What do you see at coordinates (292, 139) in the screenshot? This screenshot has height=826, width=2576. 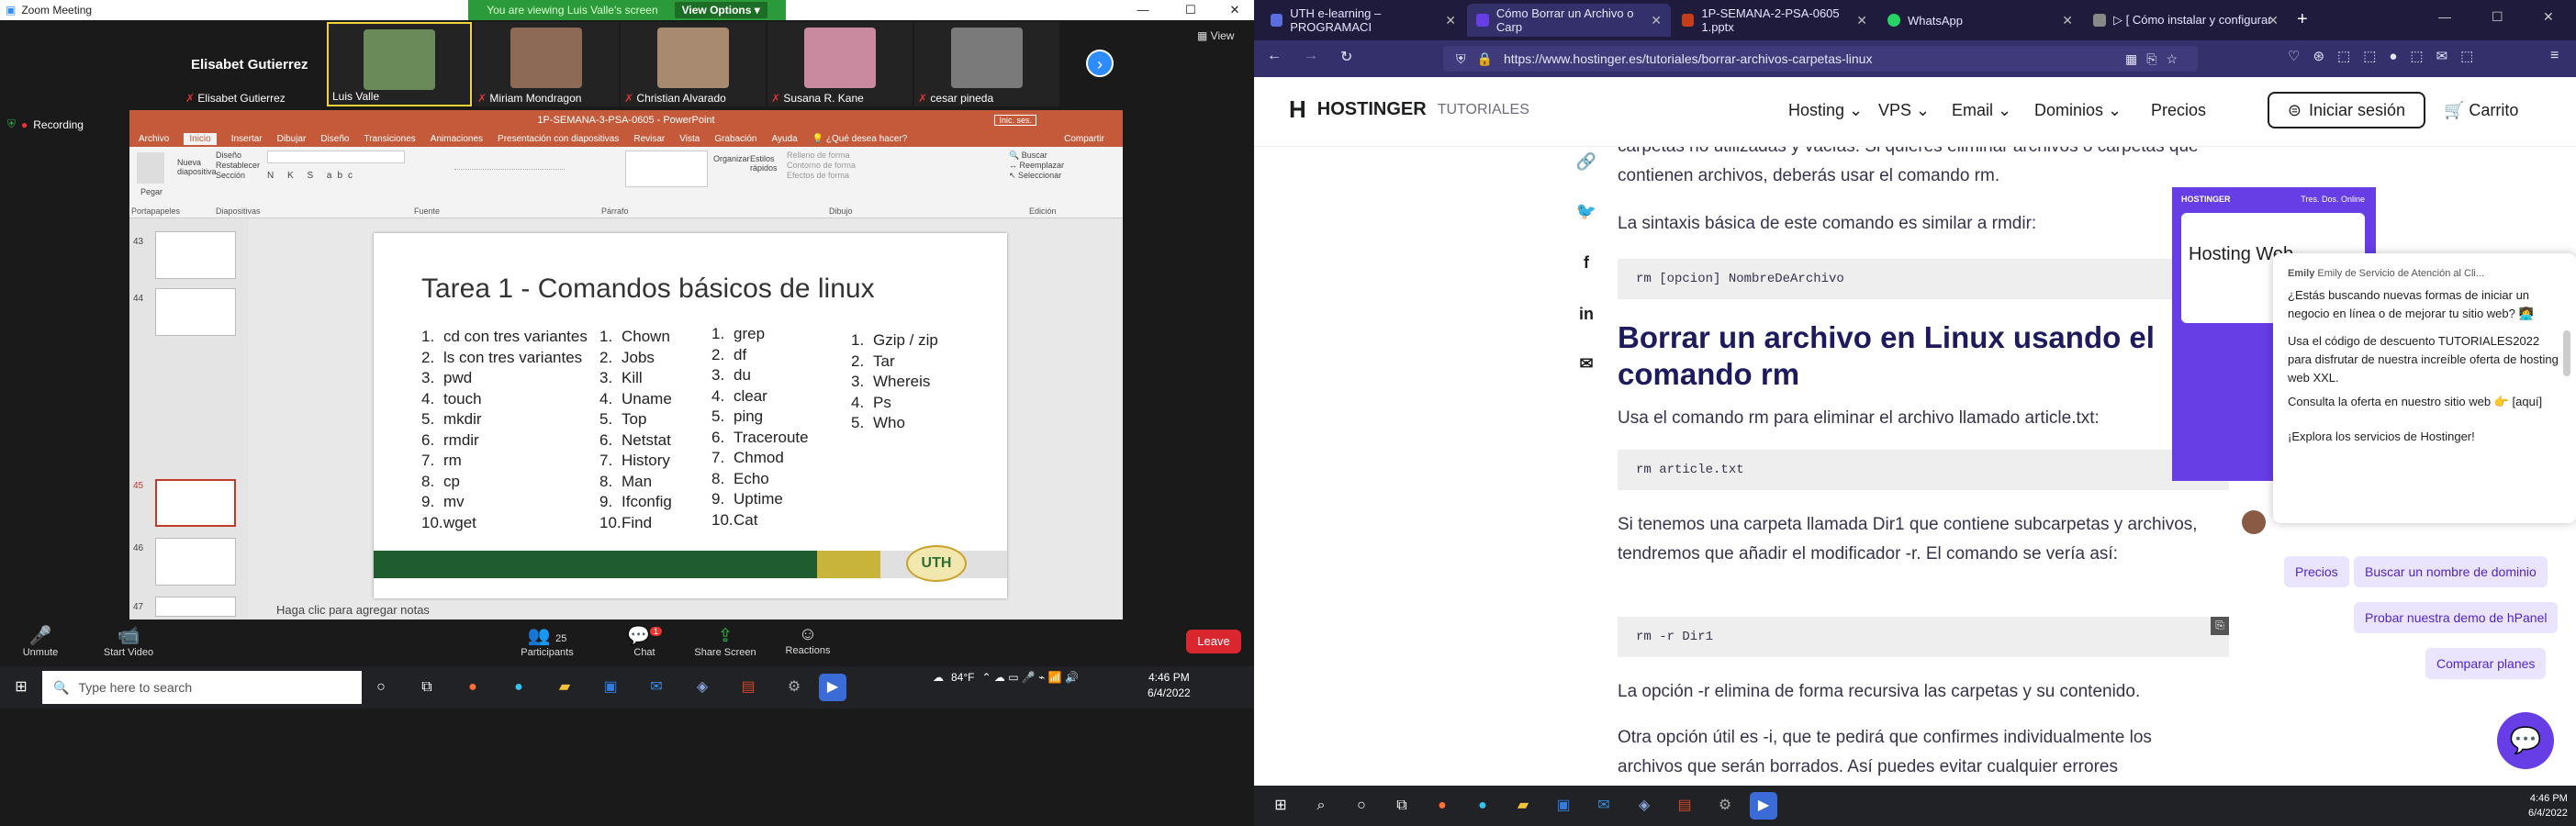 I see `ppt-tab: Dibujar` at bounding box center [292, 139].